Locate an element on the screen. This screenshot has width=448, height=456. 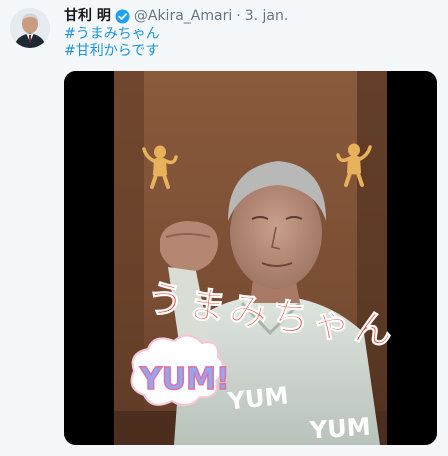
tweet-date: 3. jan. is located at coordinates (267, 16).